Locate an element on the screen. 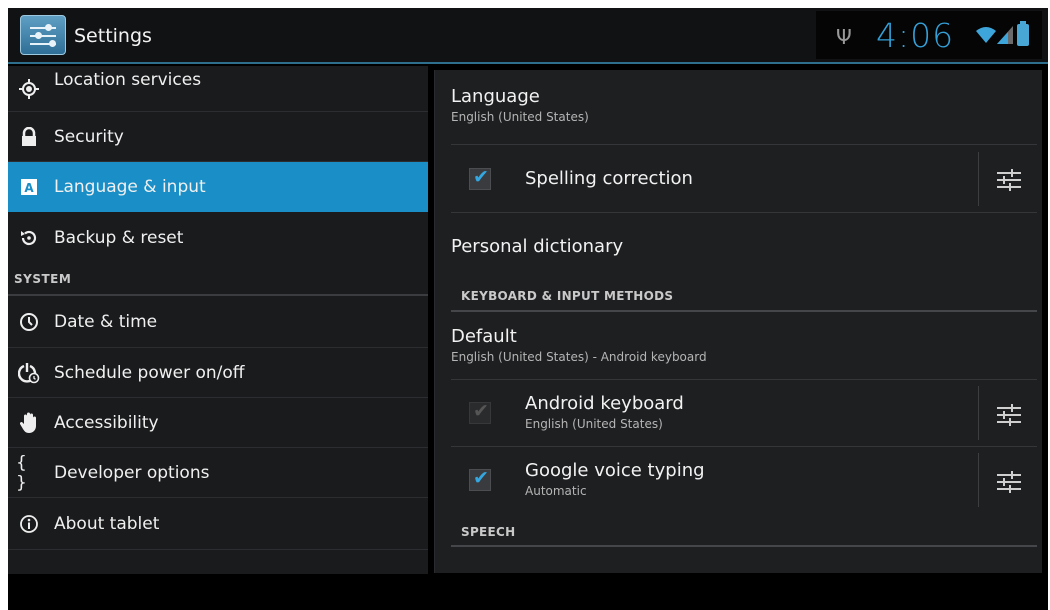 The height and width of the screenshot is (610, 1050). sidebar-item-language-input: A Language & input is located at coordinates (218, 187).